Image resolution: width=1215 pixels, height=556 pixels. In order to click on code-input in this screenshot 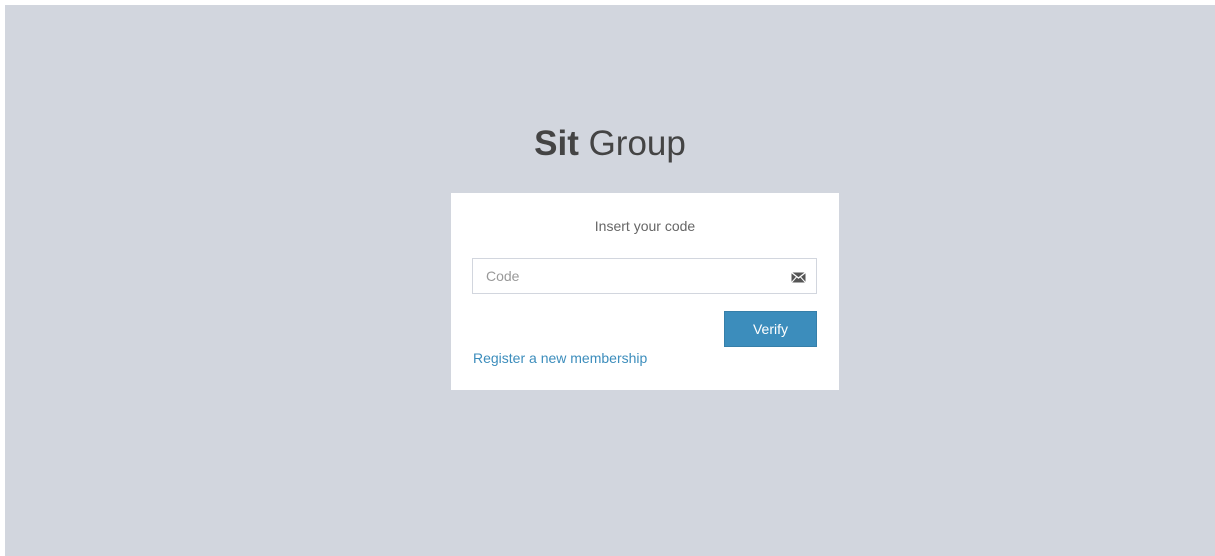, I will do `click(644, 276)`.